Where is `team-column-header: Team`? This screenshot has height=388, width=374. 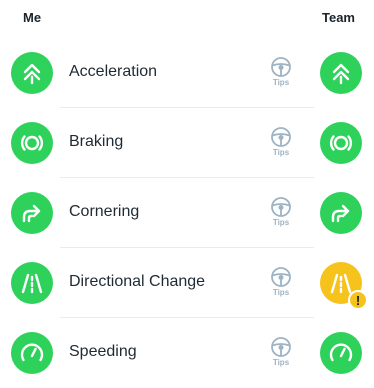
team-column-header: Team is located at coordinates (338, 17).